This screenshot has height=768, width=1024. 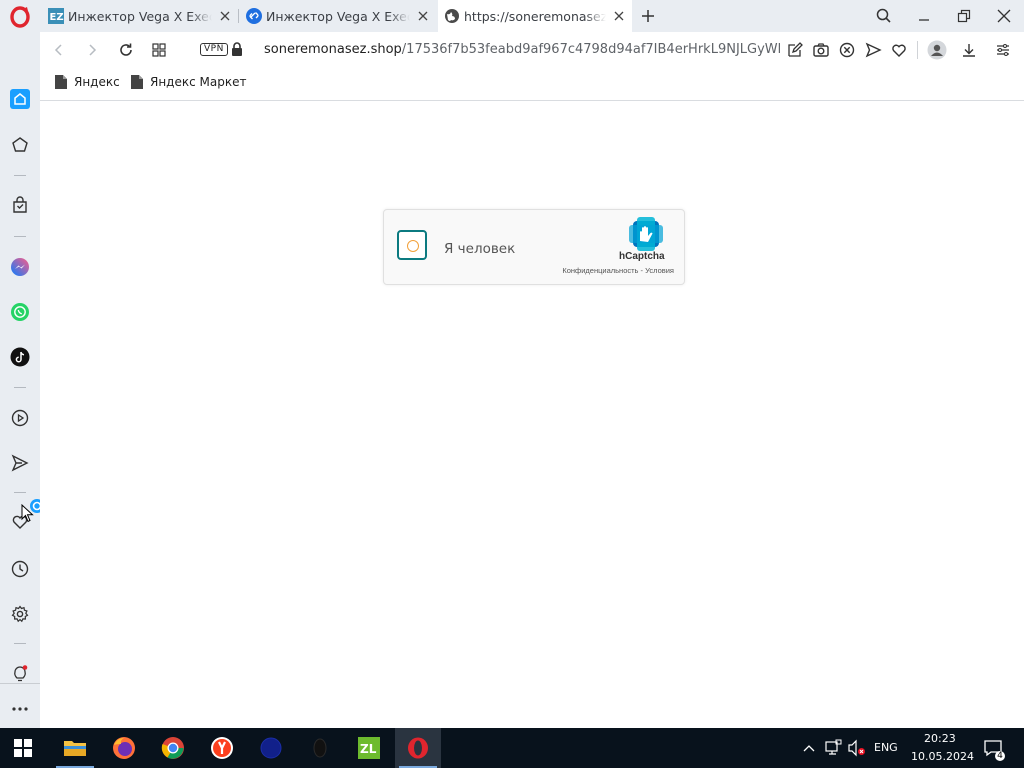 I want to click on restore-icon, so click(x=964, y=16).